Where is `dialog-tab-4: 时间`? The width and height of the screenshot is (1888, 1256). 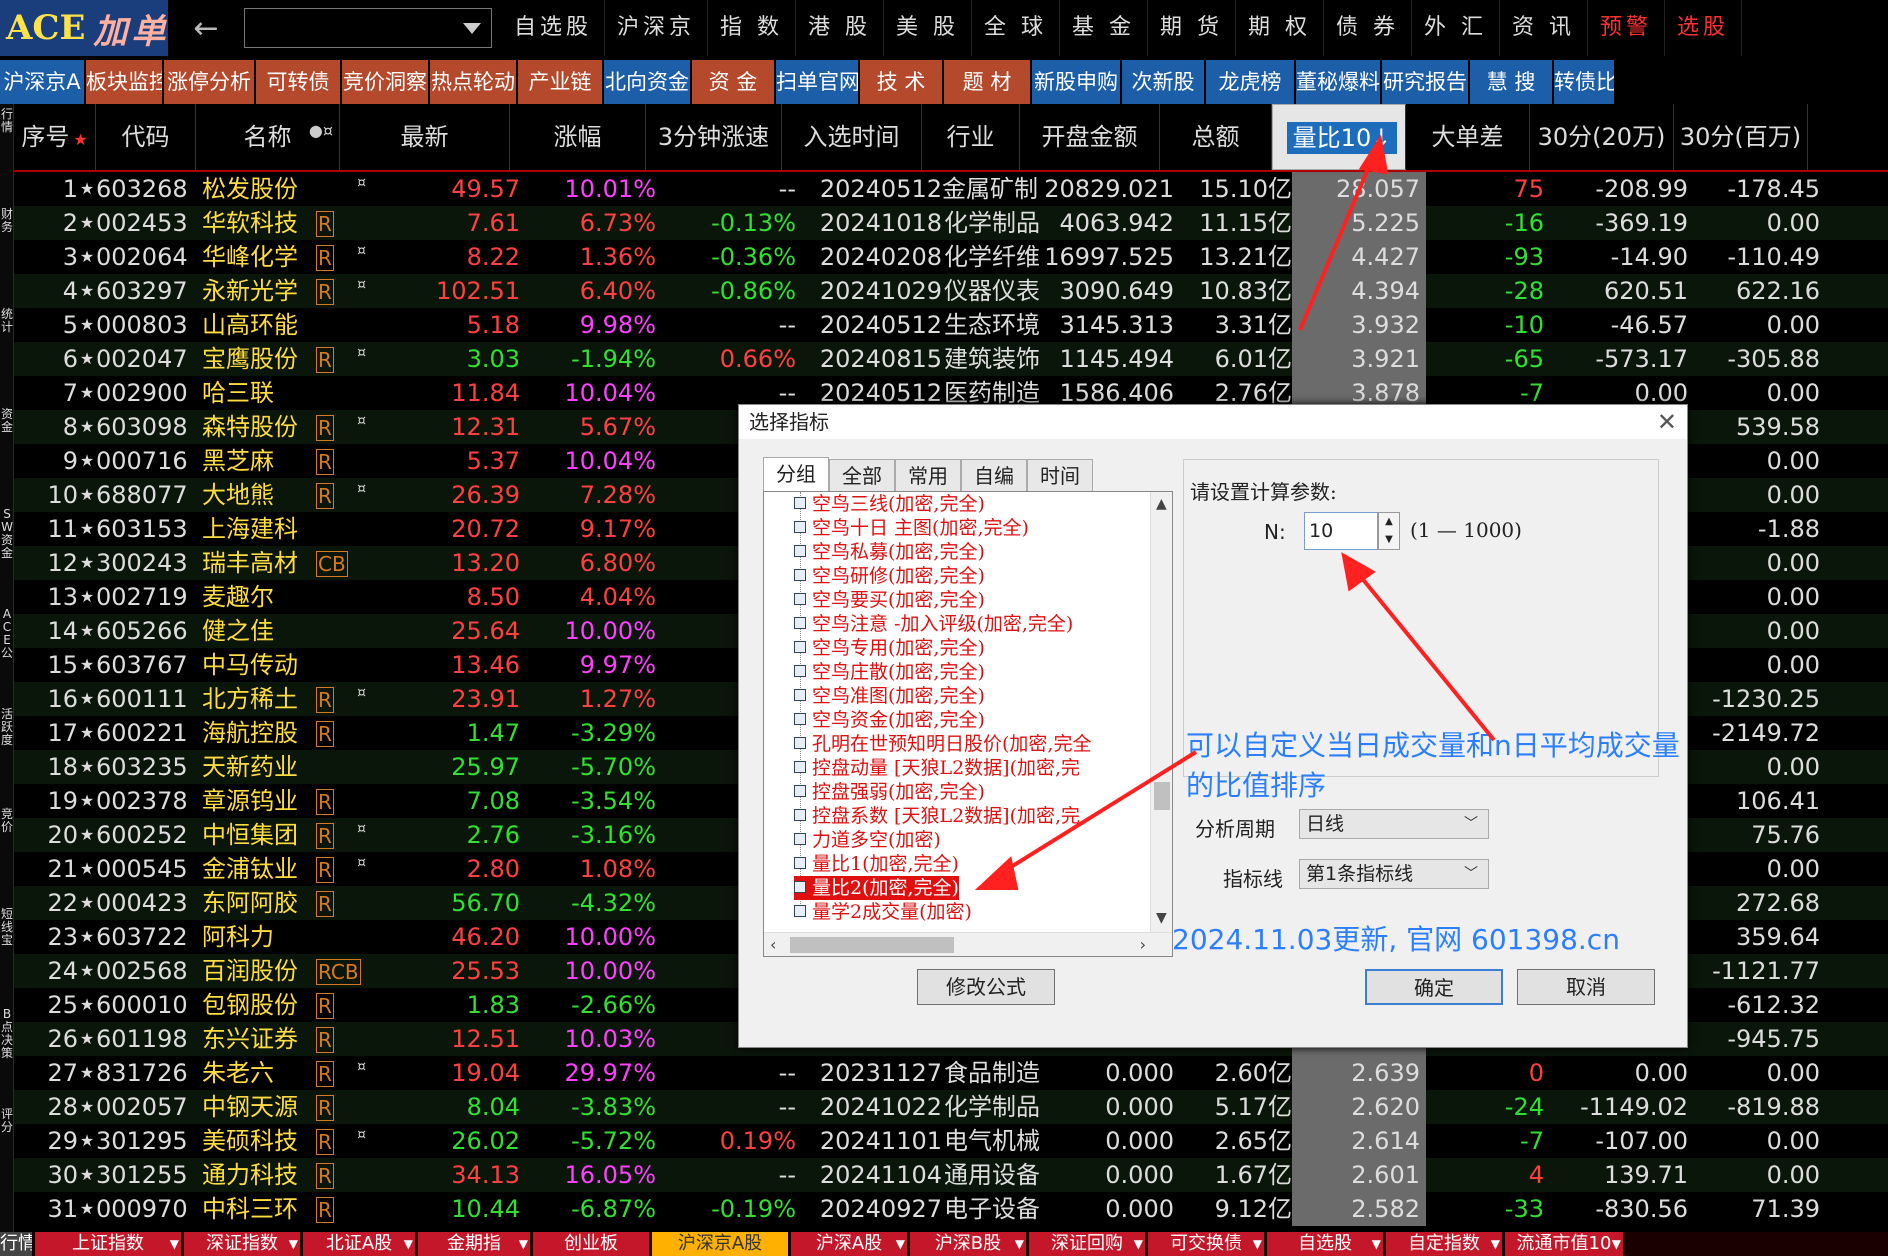 dialog-tab-4: 时间 is located at coordinates (1060, 475).